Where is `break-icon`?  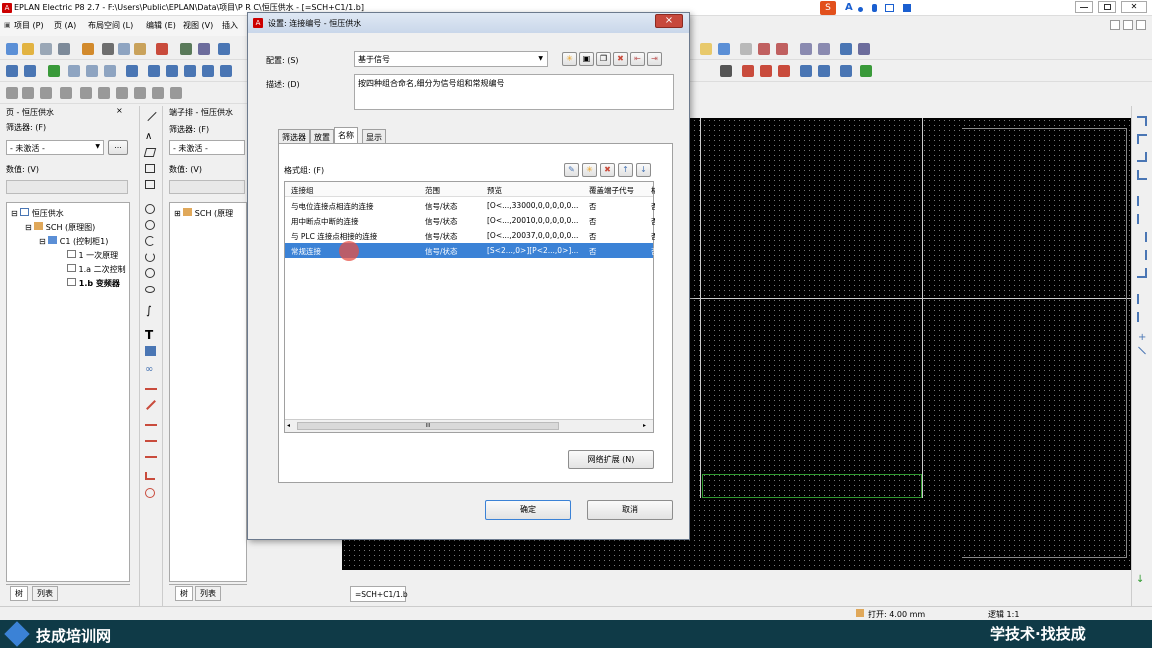
break-icon is located at coordinates (846, 71).